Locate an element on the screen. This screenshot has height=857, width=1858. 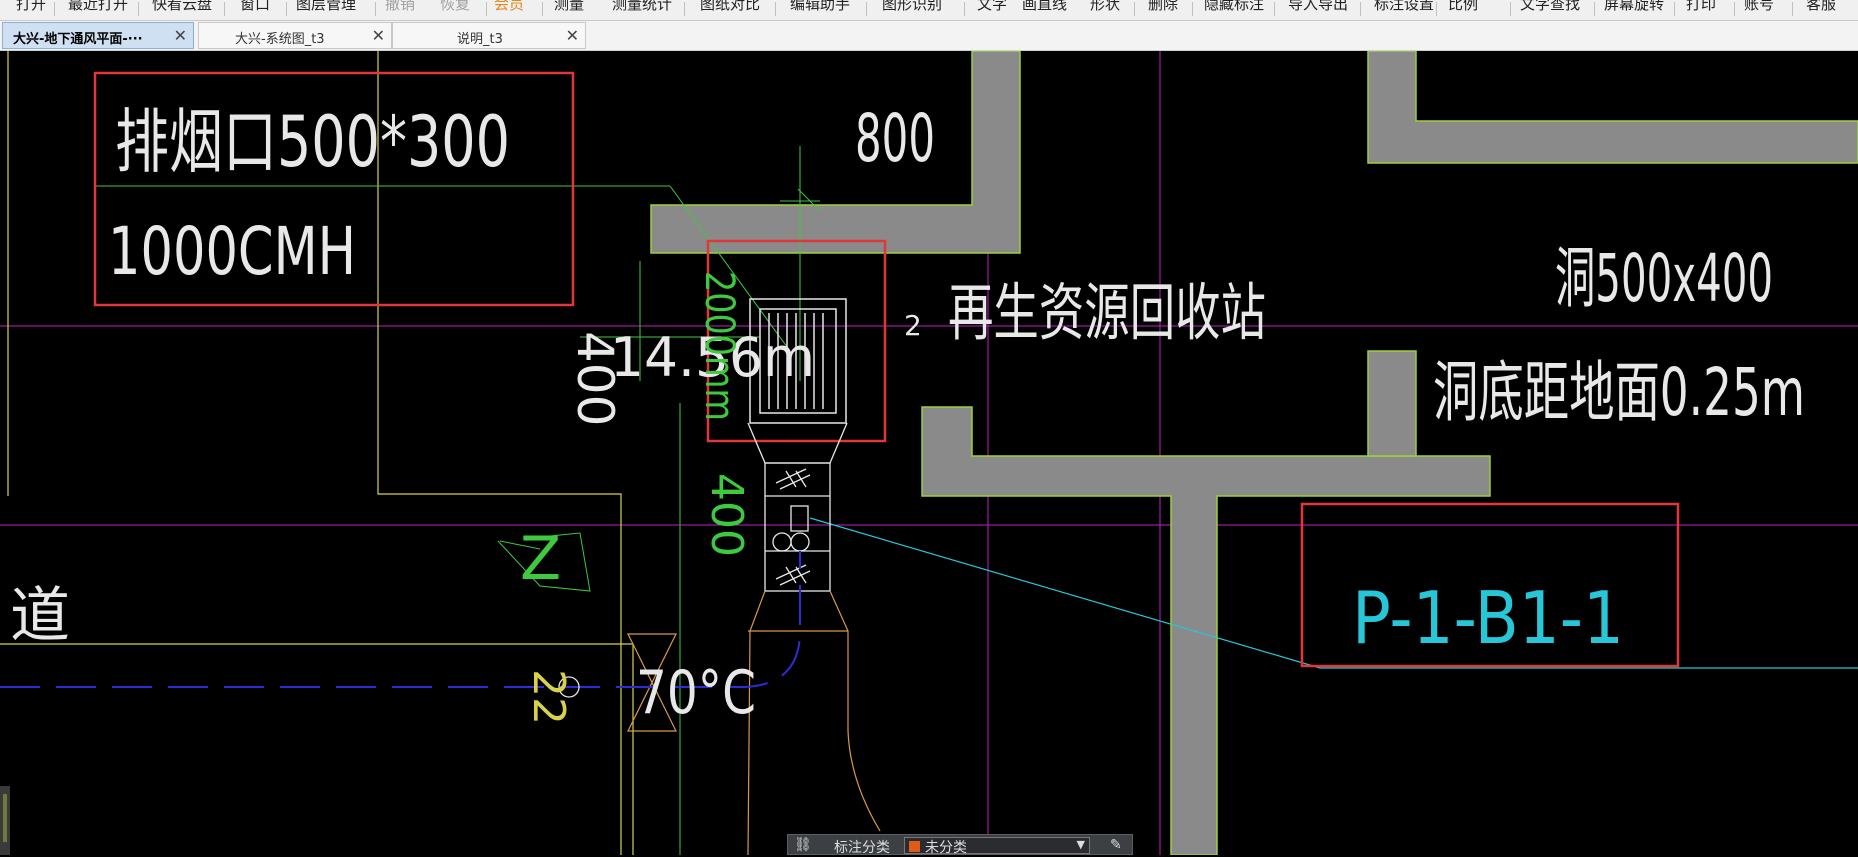
menu-item: 窗口 is located at coordinates (255, 7).